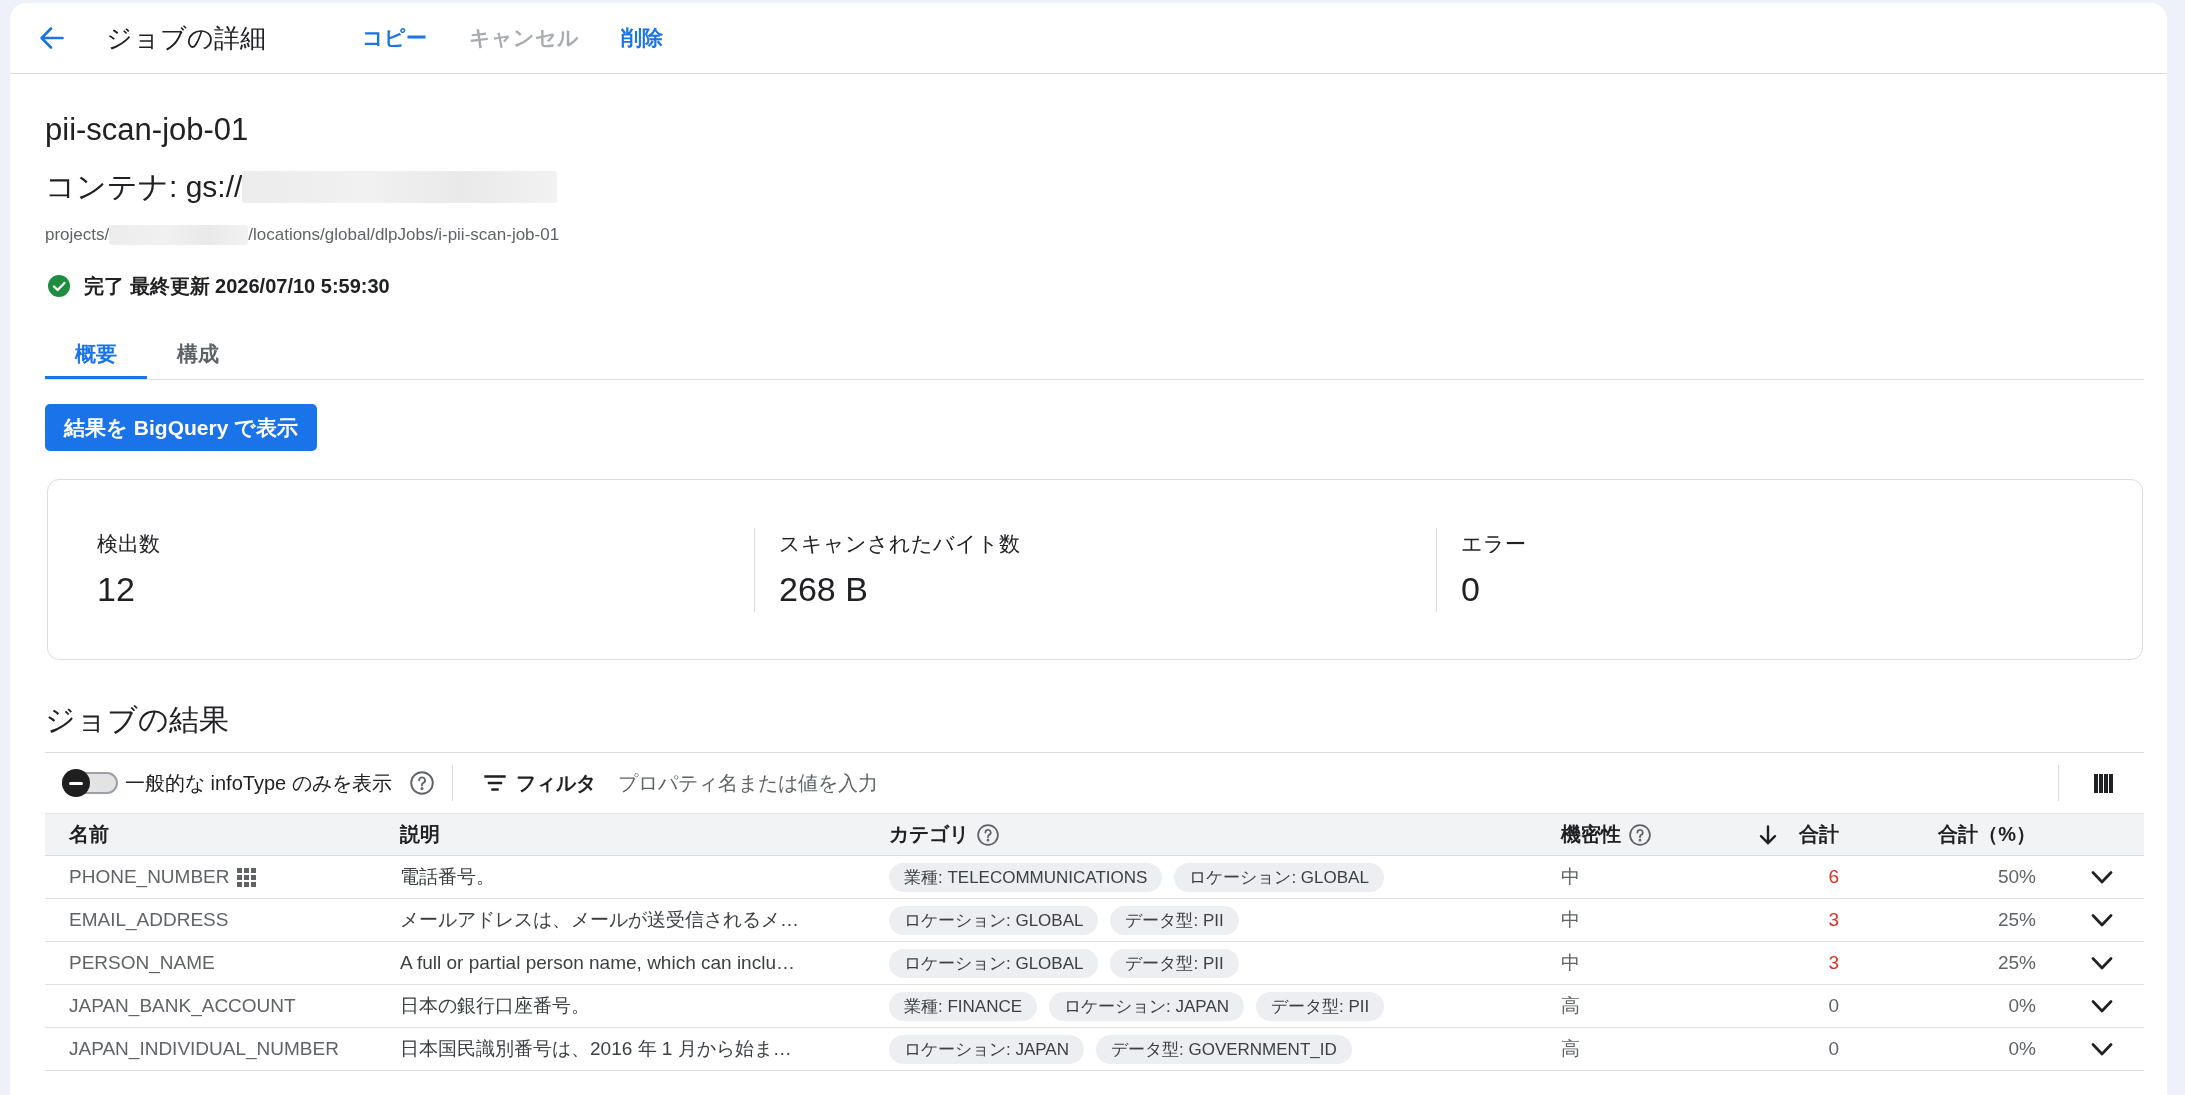  Describe the element at coordinates (394, 38) in the screenshot. I see `header-action-link: コピー` at that location.